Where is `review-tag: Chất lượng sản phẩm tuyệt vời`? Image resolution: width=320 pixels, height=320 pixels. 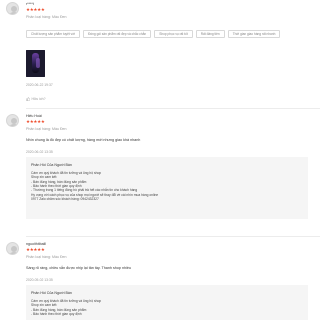 review-tag: Chất lượng sản phẩm tuyệt vời is located at coordinates (53, 34).